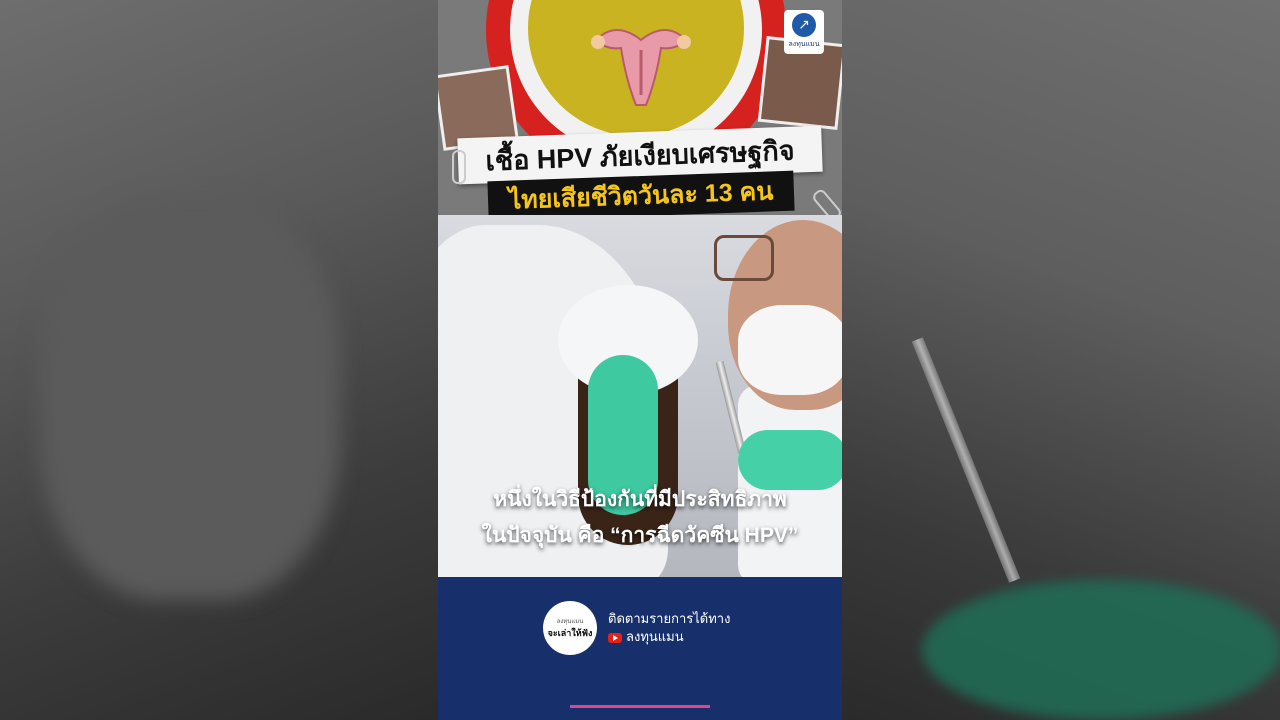 Image resolution: width=1280 pixels, height=720 pixels. I want to click on channel-name: ลงทุนแมน, so click(655, 636).